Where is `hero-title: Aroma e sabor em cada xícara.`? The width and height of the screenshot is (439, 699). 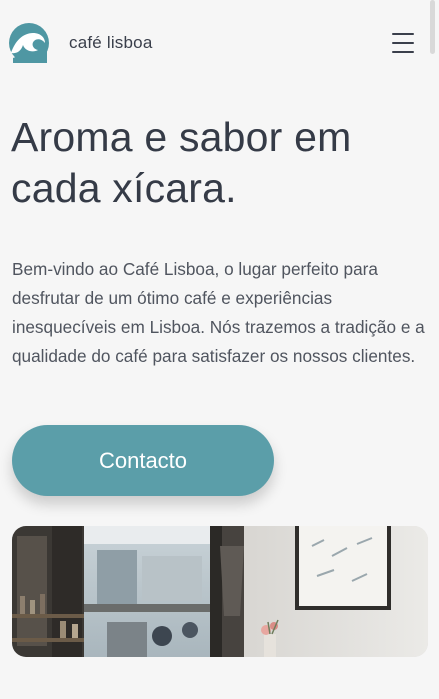
hero-title: Aroma e sabor em cada xícara. is located at coordinates (181, 162).